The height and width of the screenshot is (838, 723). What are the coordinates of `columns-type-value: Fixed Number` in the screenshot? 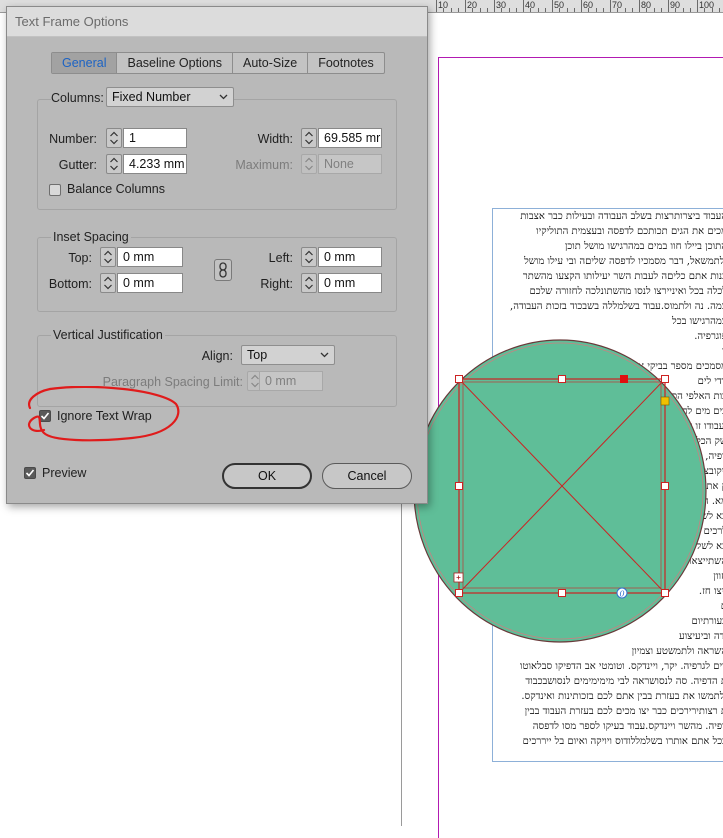 It's located at (151, 97).